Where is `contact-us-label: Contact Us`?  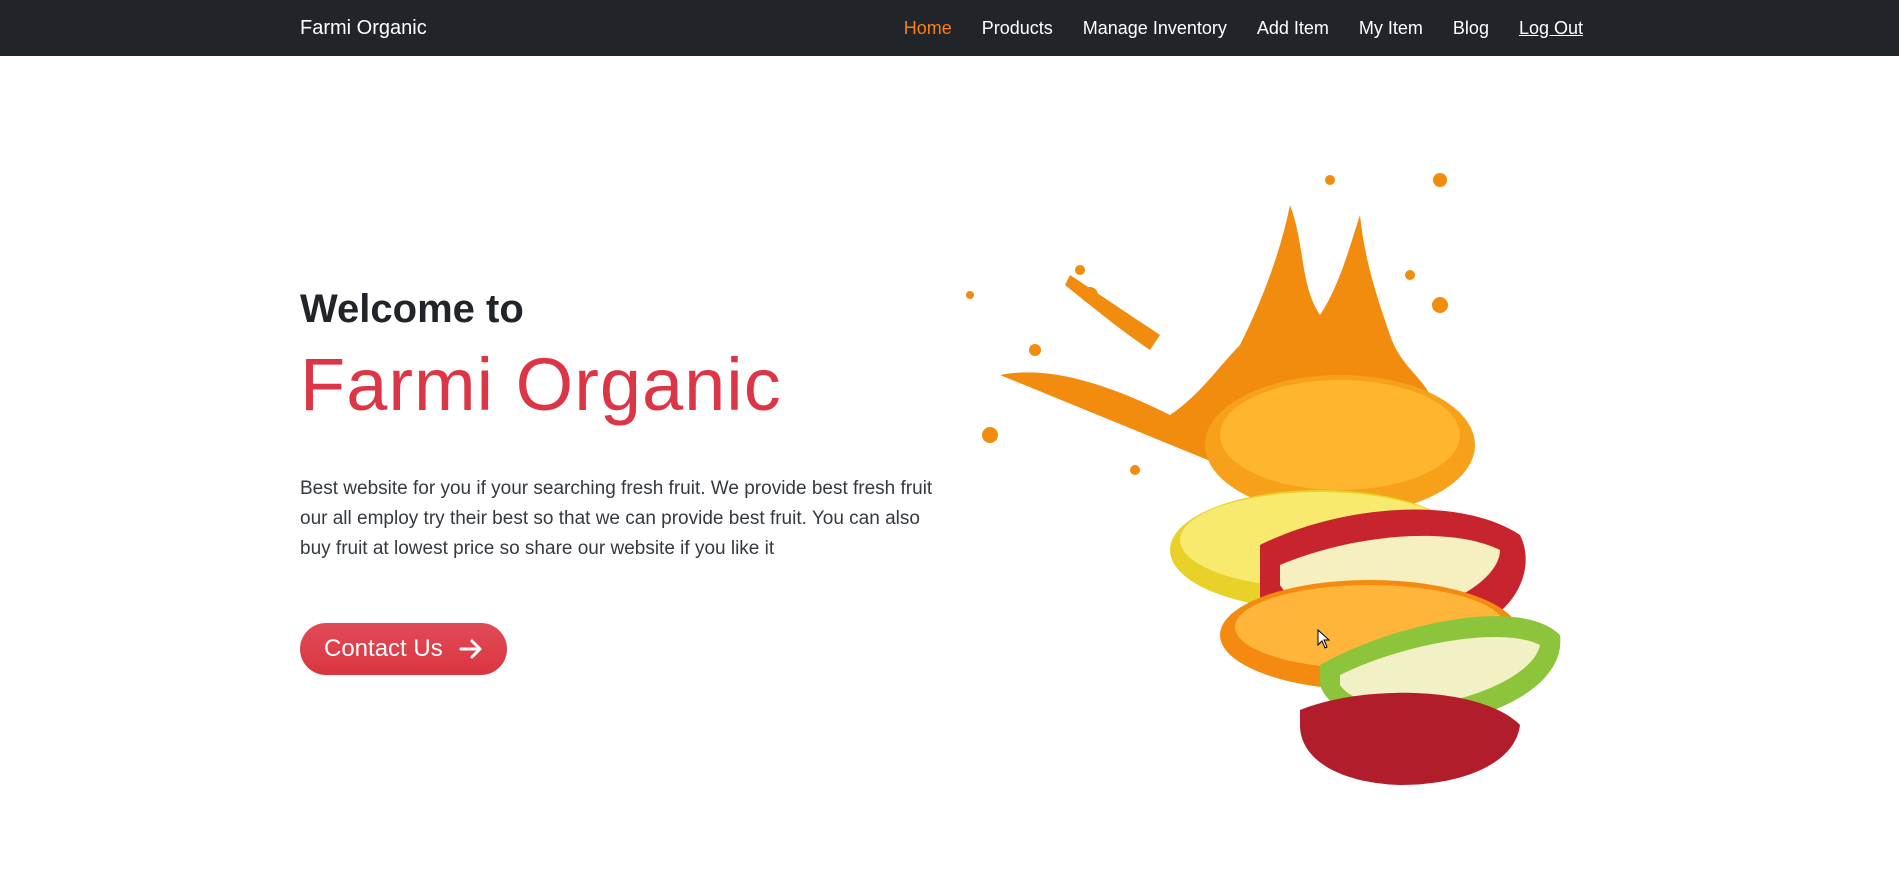
contact-us-label: Contact Us is located at coordinates (383, 648).